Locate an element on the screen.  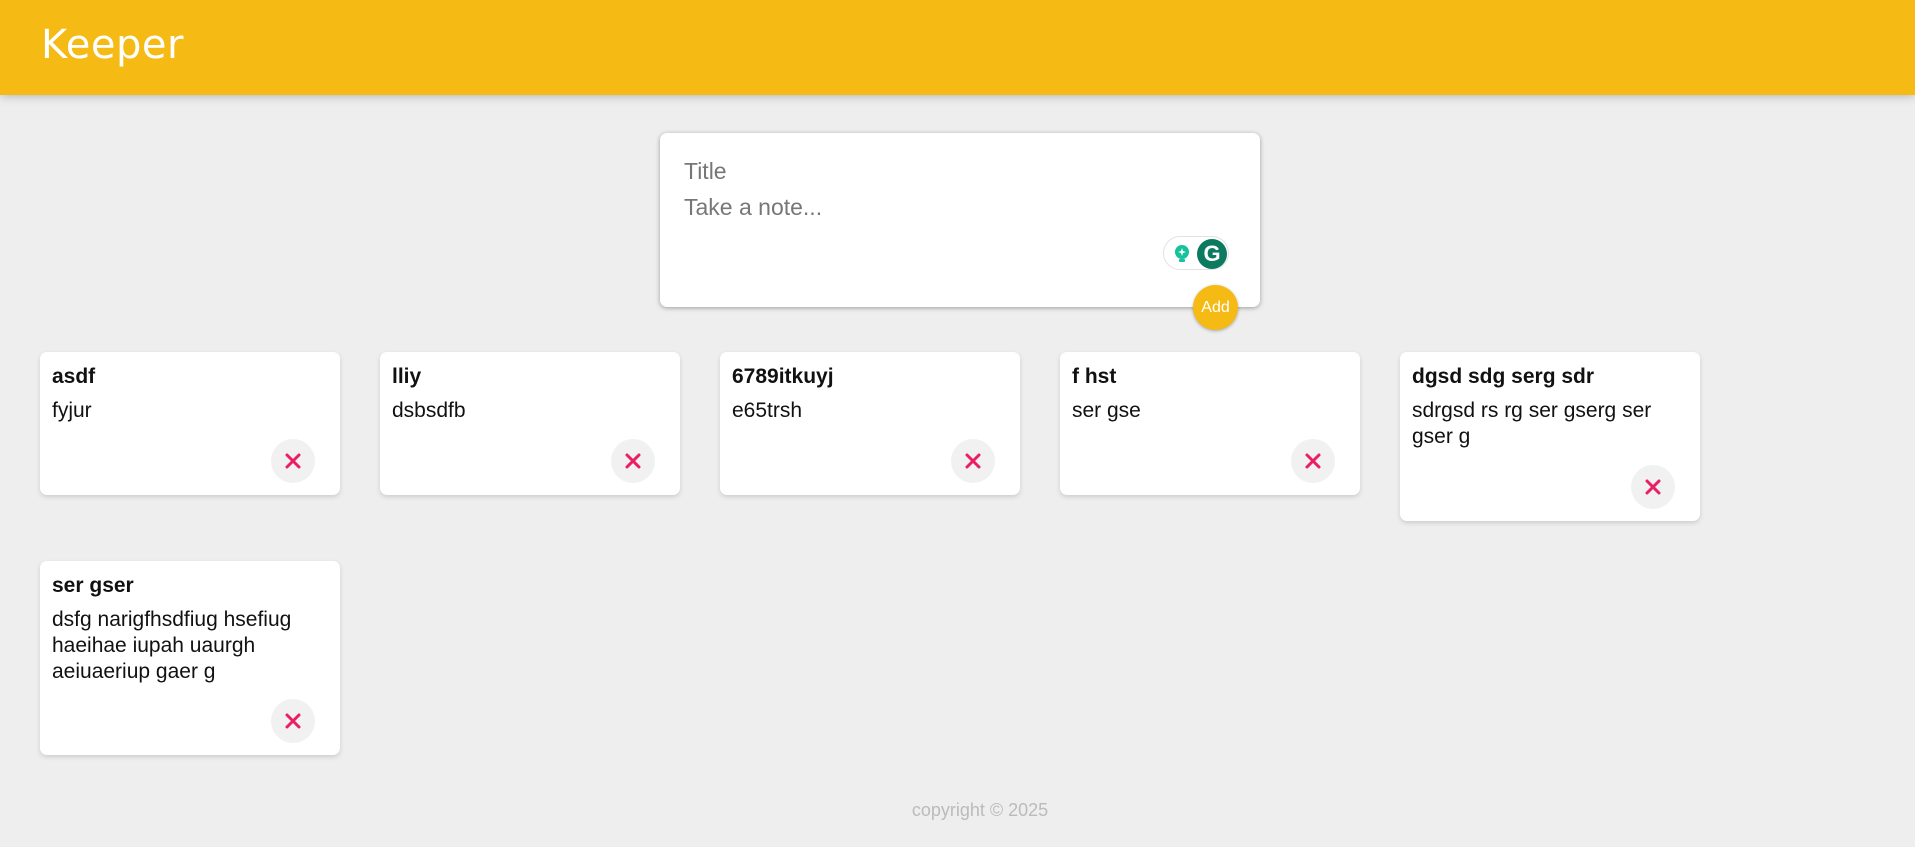
note-composer: G is located at coordinates (960, 220).